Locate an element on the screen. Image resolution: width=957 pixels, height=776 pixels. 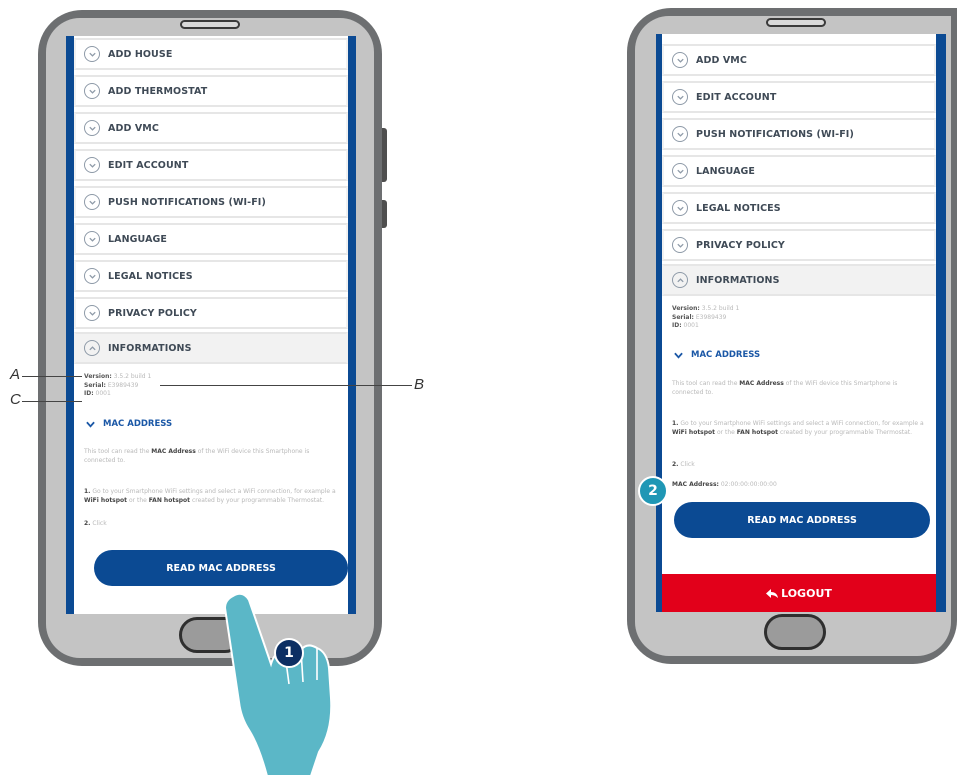
menu-item-add-thermostat: ADD THERMOSTAT is located at coordinates (211, 91).